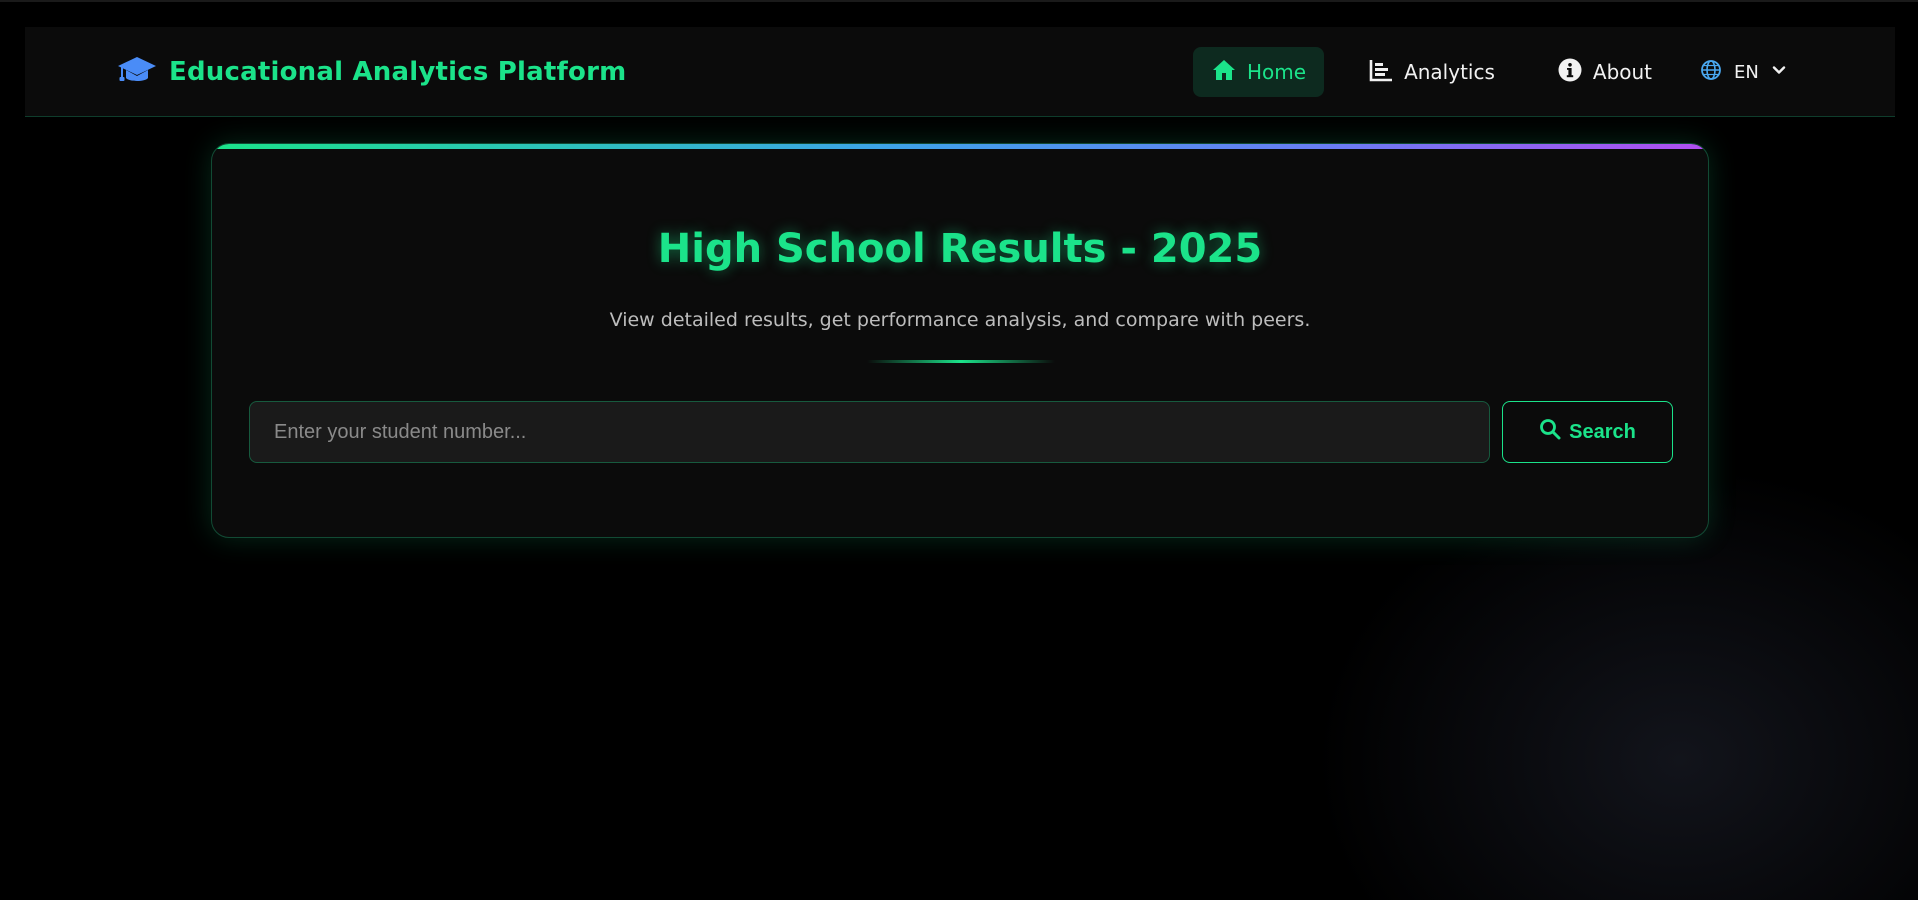  Describe the element at coordinates (959, 1) in the screenshot. I see `window-top-border` at that location.